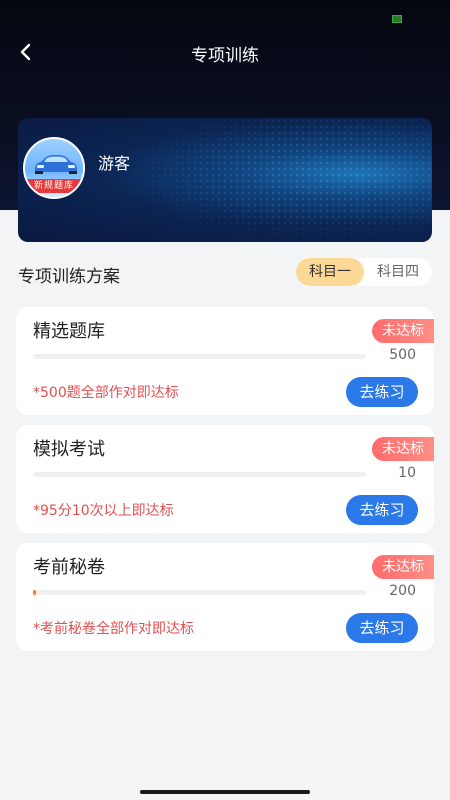  Describe the element at coordinates (225, 597) in the screenshot. I see `training-card: 考前秘卷 未达标 200 *考前秘卷全部作对即达标 去练习` at that location.